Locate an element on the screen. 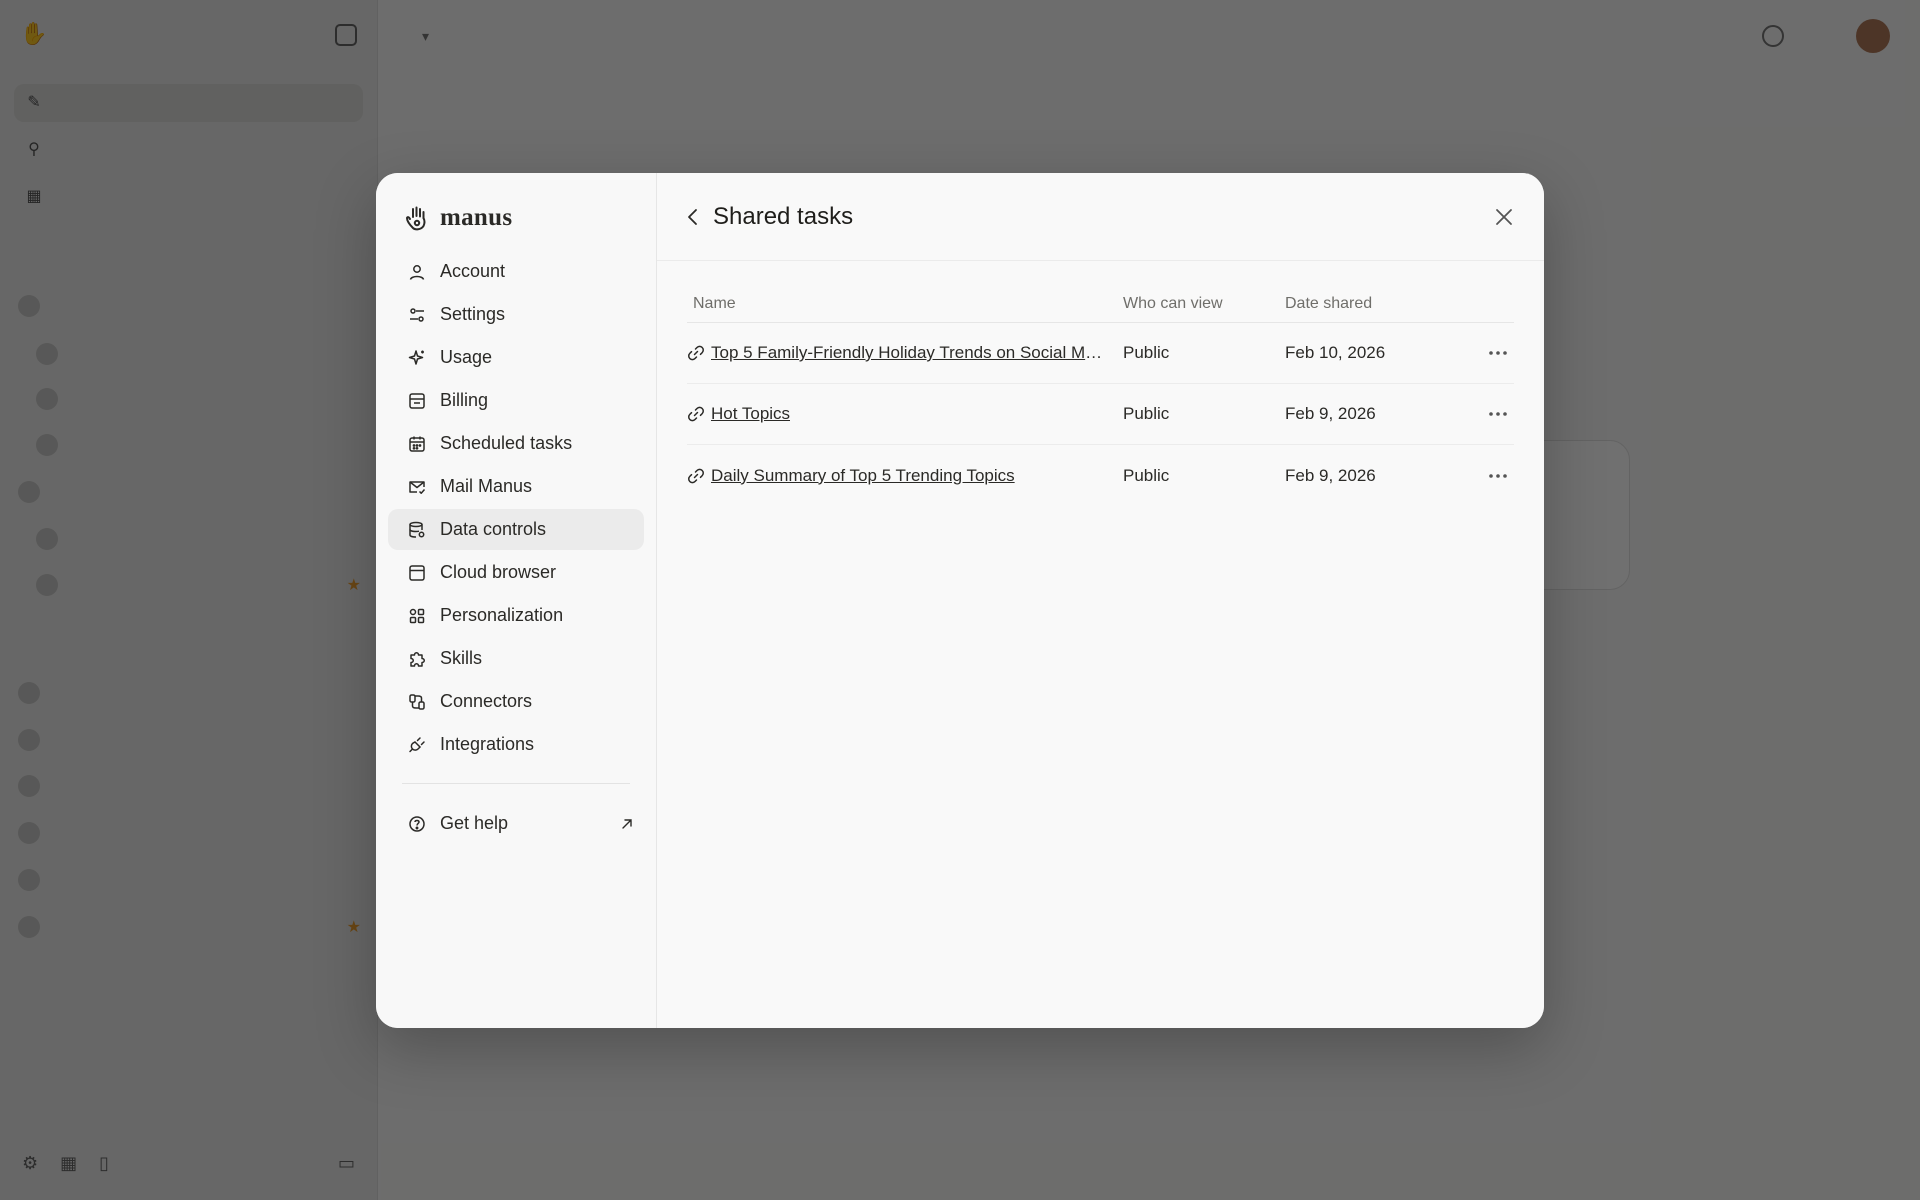  menu-item-label: Billing is located at coordinates (464, 400).